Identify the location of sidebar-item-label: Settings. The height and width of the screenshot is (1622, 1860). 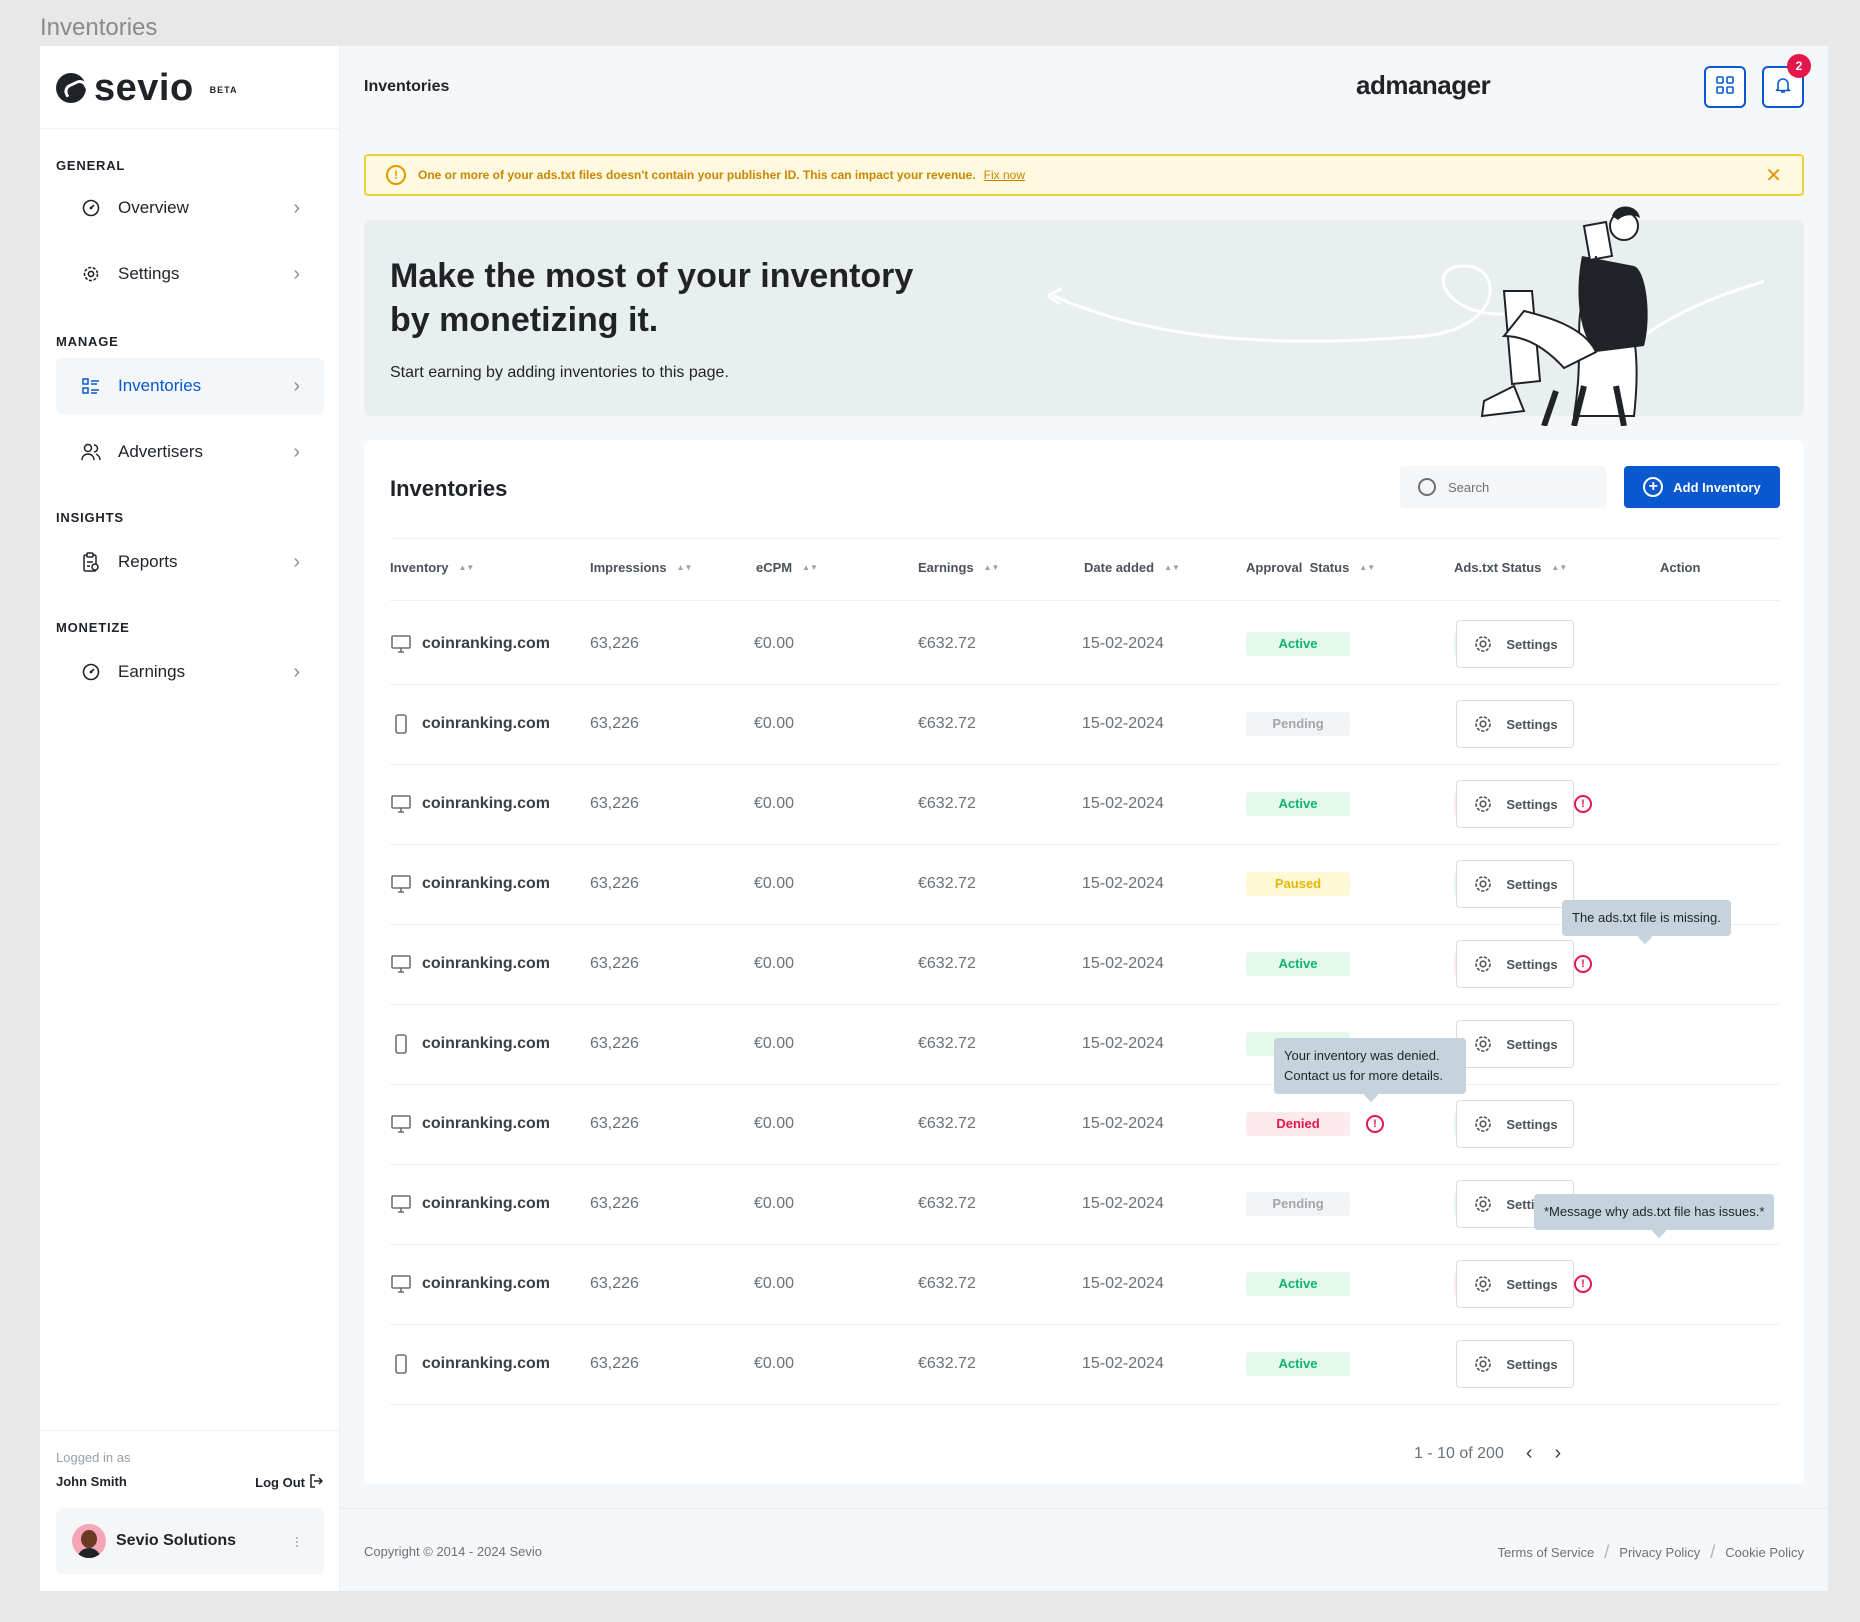
(148, 274).